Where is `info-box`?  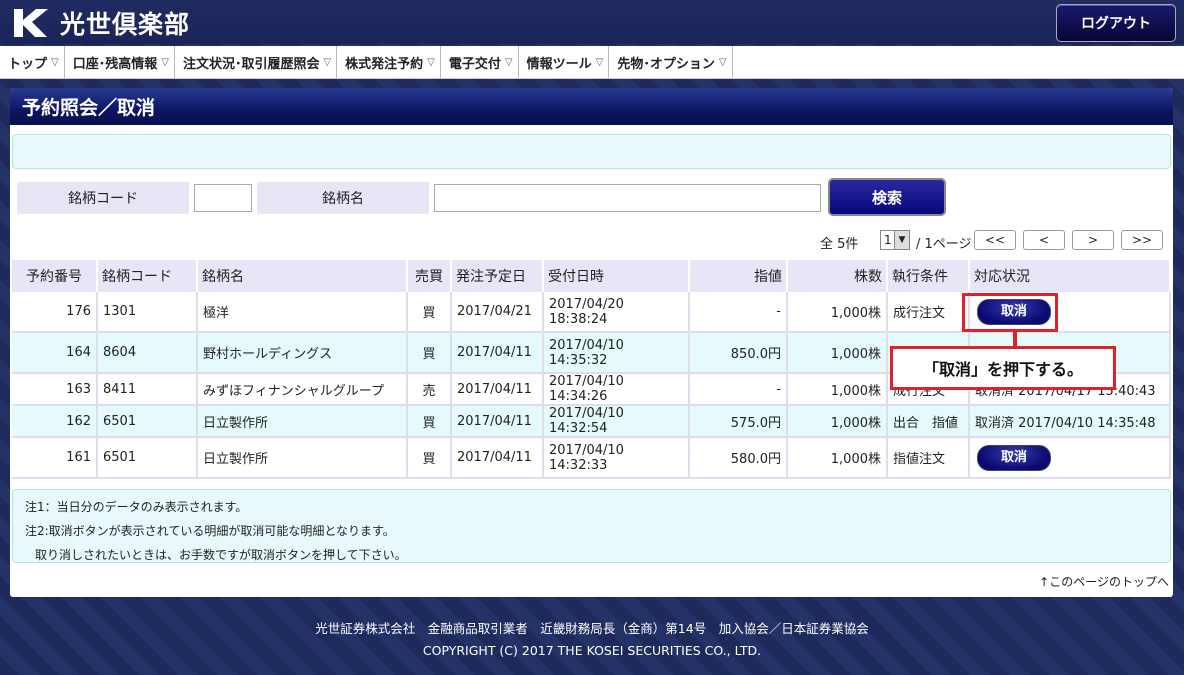
info-box is located at coordinates (591, 151).